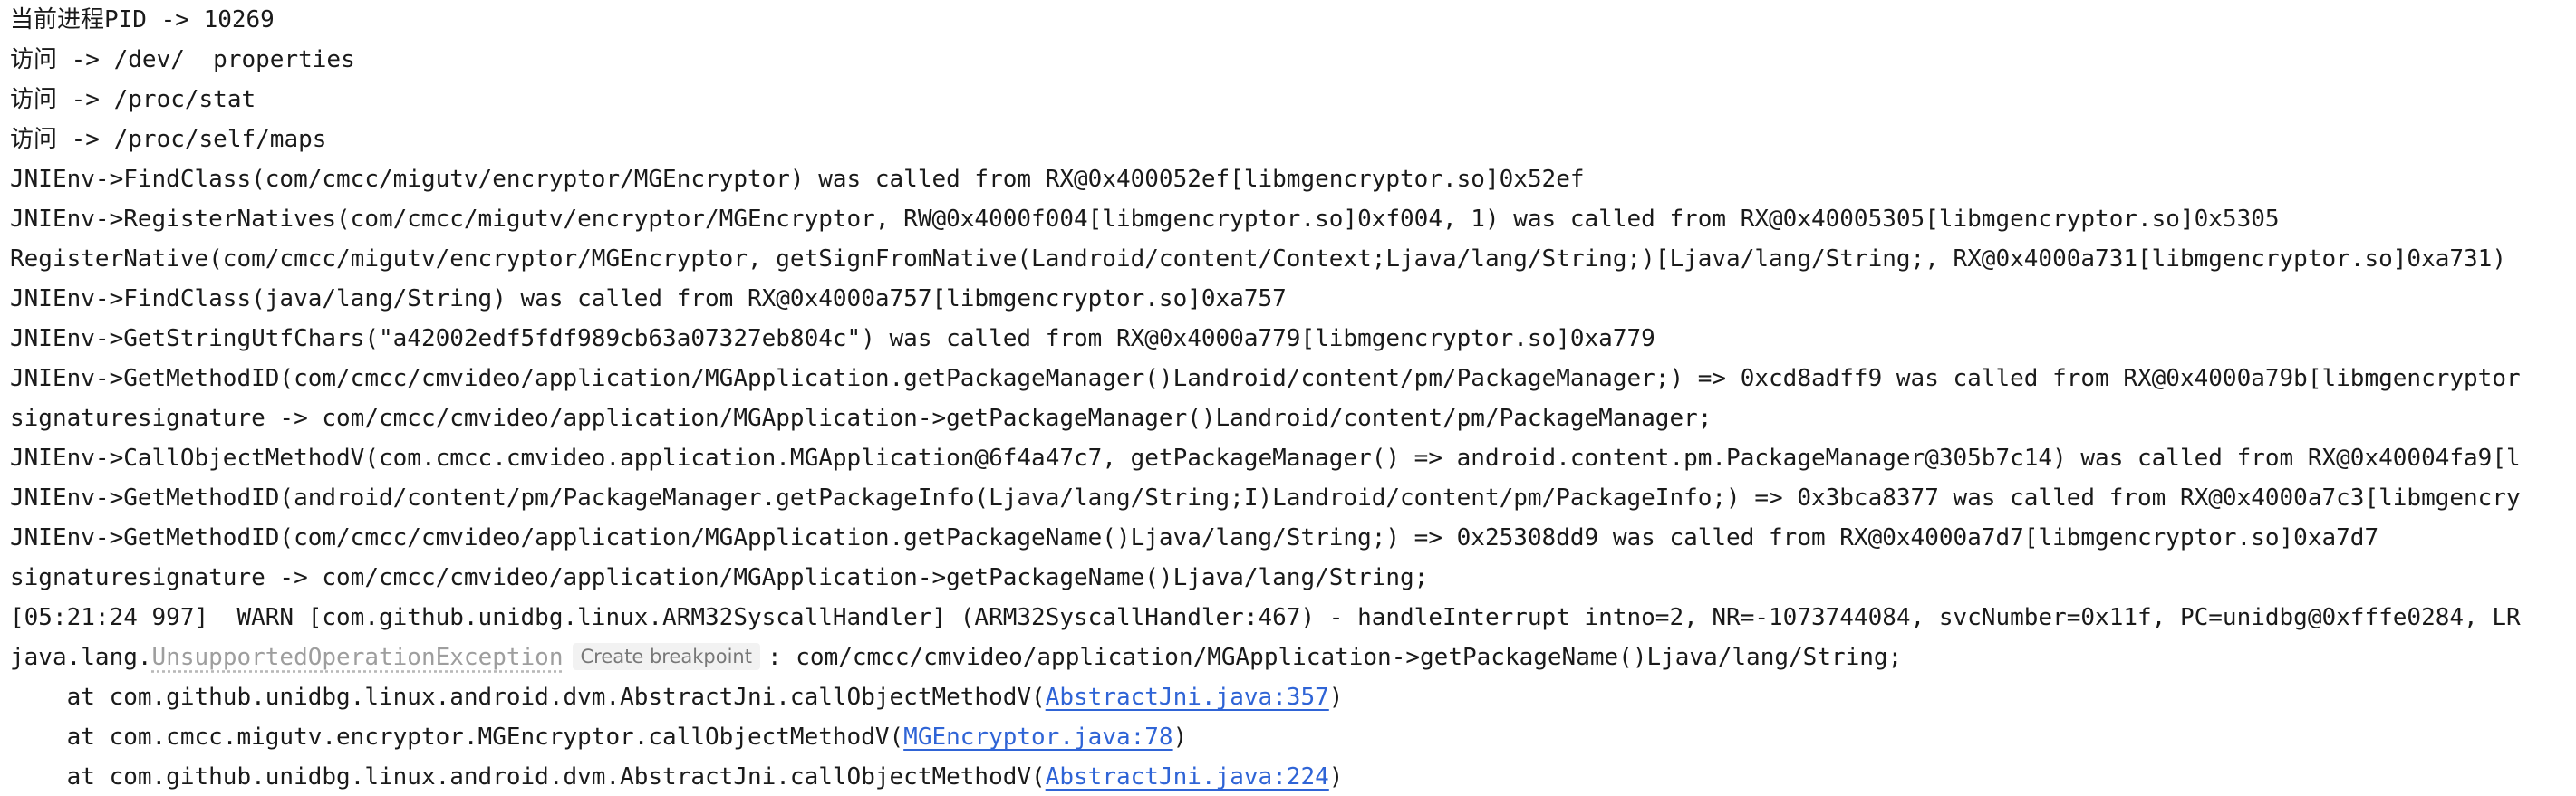  What do you see at coordinates (81, 657) in the screenshot?
I see `exception-prefix: java.lang.` at bounding box center [81, 657].